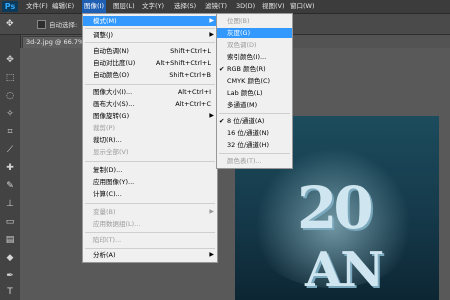 This screenshot has width=450, height=300. What do you see at coordinates (150, 63) in the screenshot?
I see `menu-item-auto-contrast: 自动对比度(U) Alt+Shift+Ctrl+L` at bounding box center [150, 63].